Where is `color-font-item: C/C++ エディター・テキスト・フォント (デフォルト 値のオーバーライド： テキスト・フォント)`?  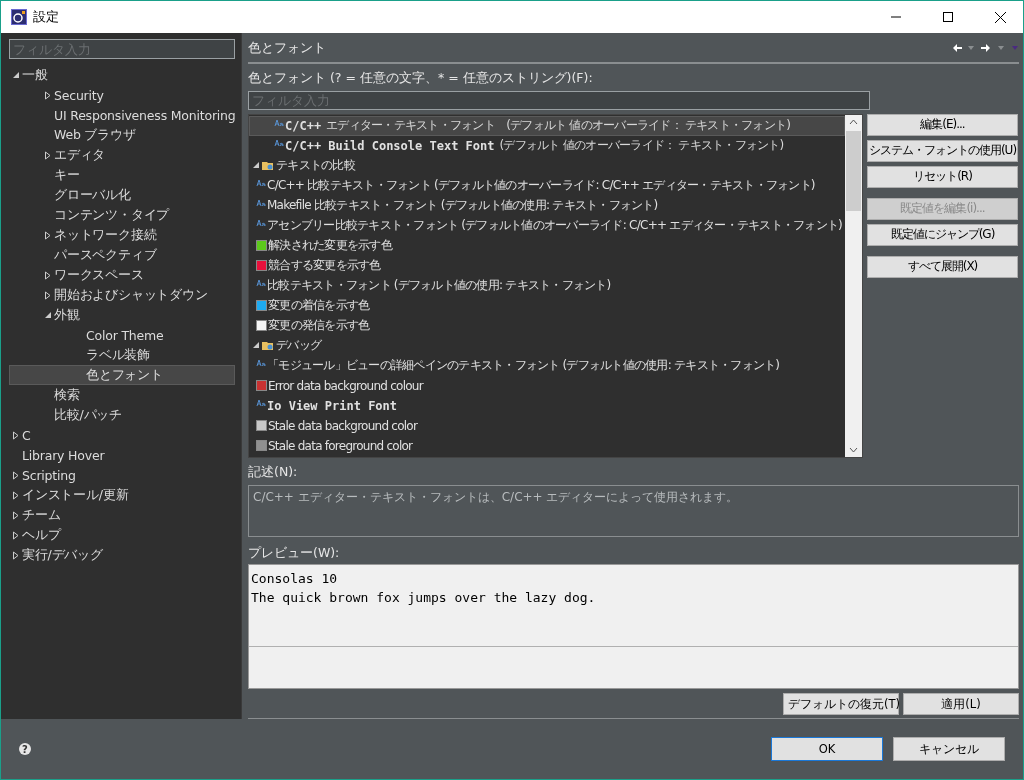
color-font-item: C/C++ エディター・テキスト・フォント (デフォルト 値のオーバーライド： テキスト・フォント) is located at coordinates (547, 125).